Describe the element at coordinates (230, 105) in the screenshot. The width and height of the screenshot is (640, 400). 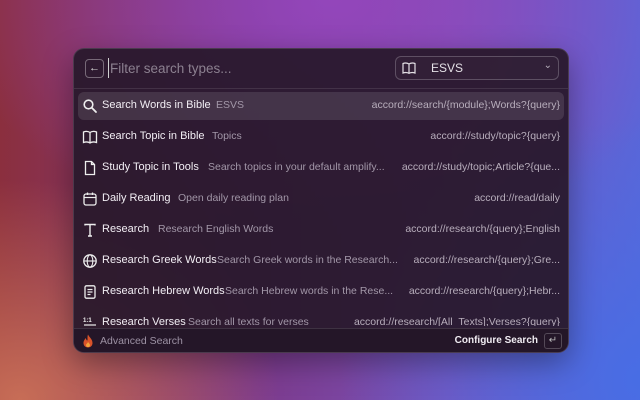
I see `item-description: ESVS` at that location.